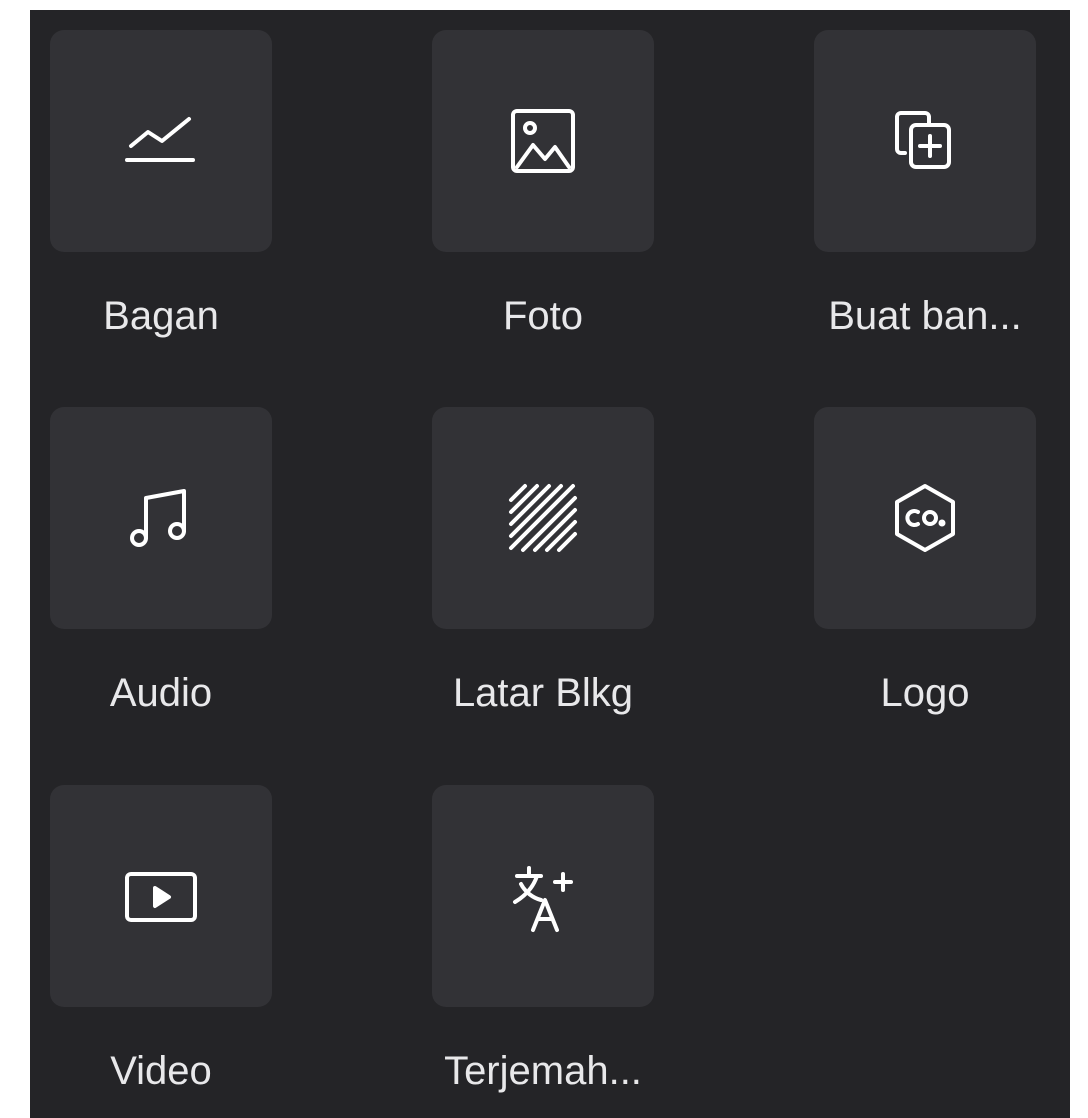 This screenshot has height=1118, width=1088. What do you see at coordinates (161, 1071) in the screenshot?
I see `tile-video-label: Video` at bounding box center [161, 1071].